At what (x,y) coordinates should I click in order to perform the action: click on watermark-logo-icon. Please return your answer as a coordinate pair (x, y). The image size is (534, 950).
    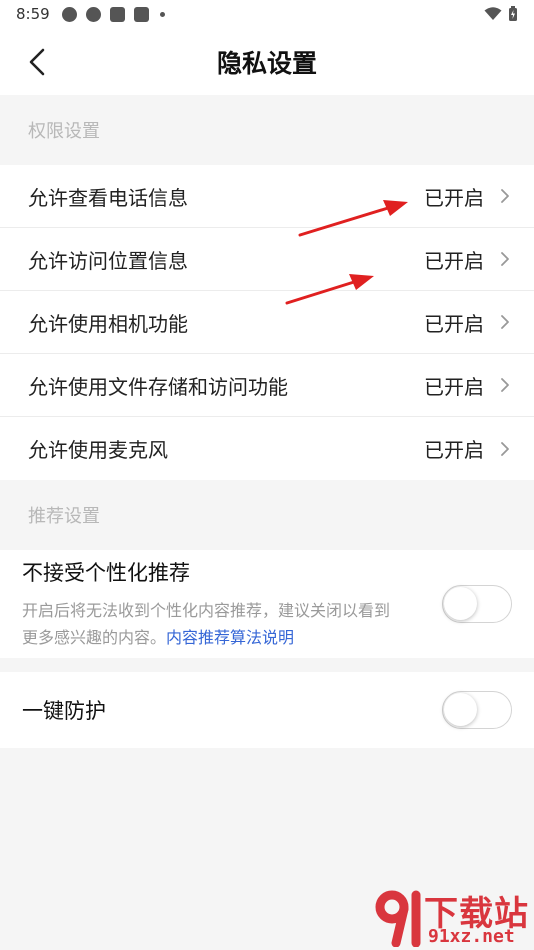
    Looking at the image, I should click on (398, 918).